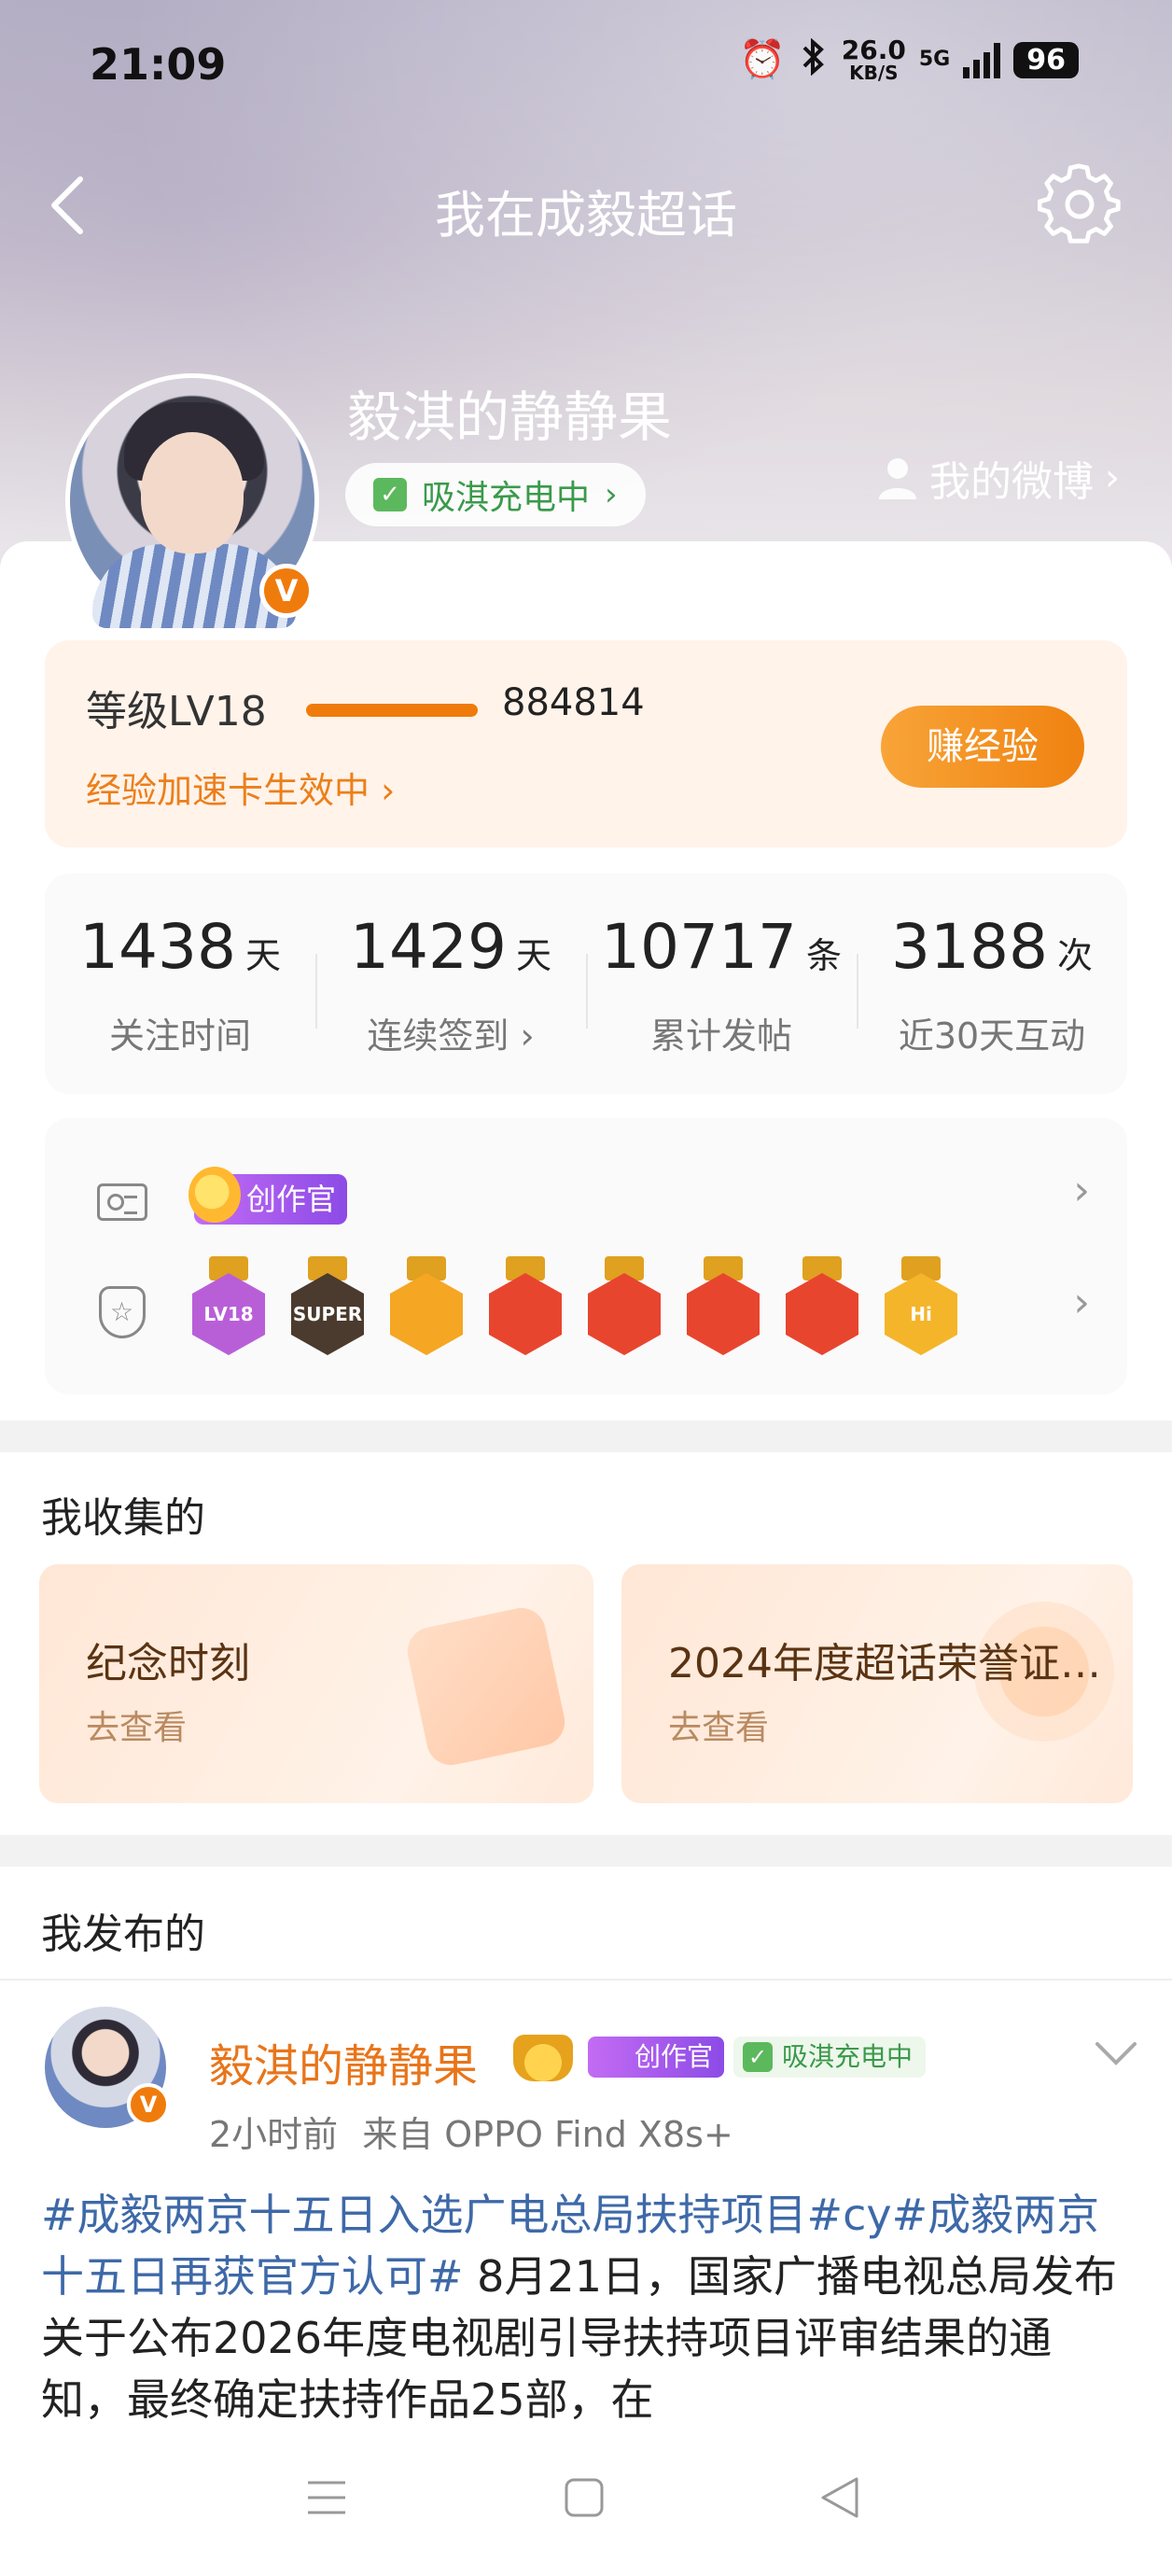 The width and height of the screenshot is (1172, 2576). What do you see at coordinates (586, 1980) in the screenshot?
I see `divider` at bounding box center [586, 1980].